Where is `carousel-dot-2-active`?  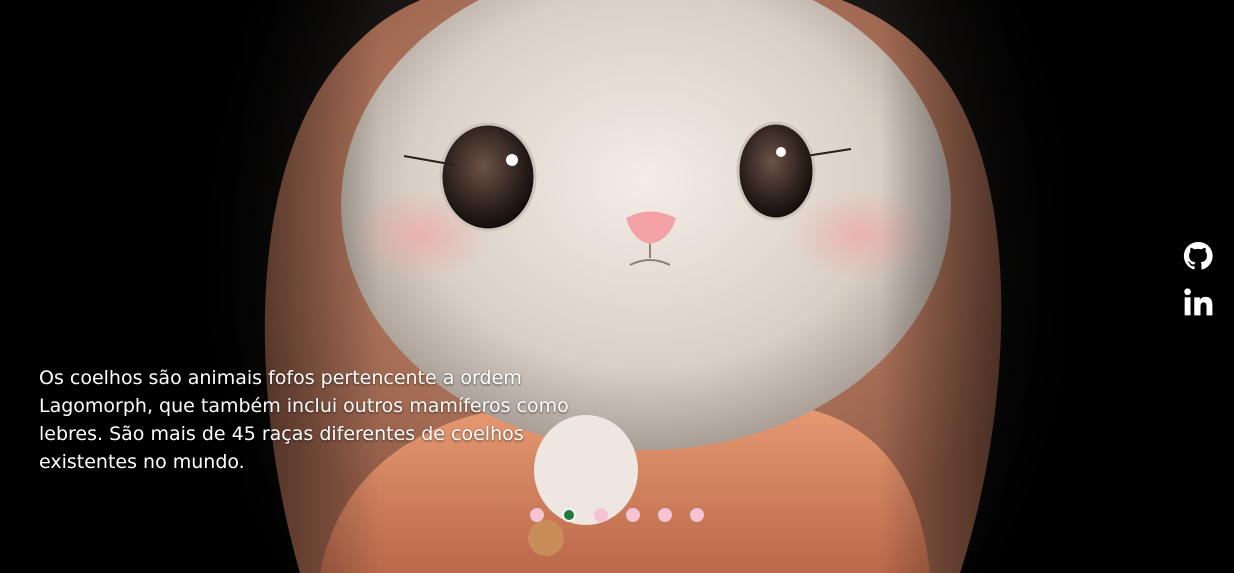
carousel-dot-2-active is located at coordinates (569, 515).